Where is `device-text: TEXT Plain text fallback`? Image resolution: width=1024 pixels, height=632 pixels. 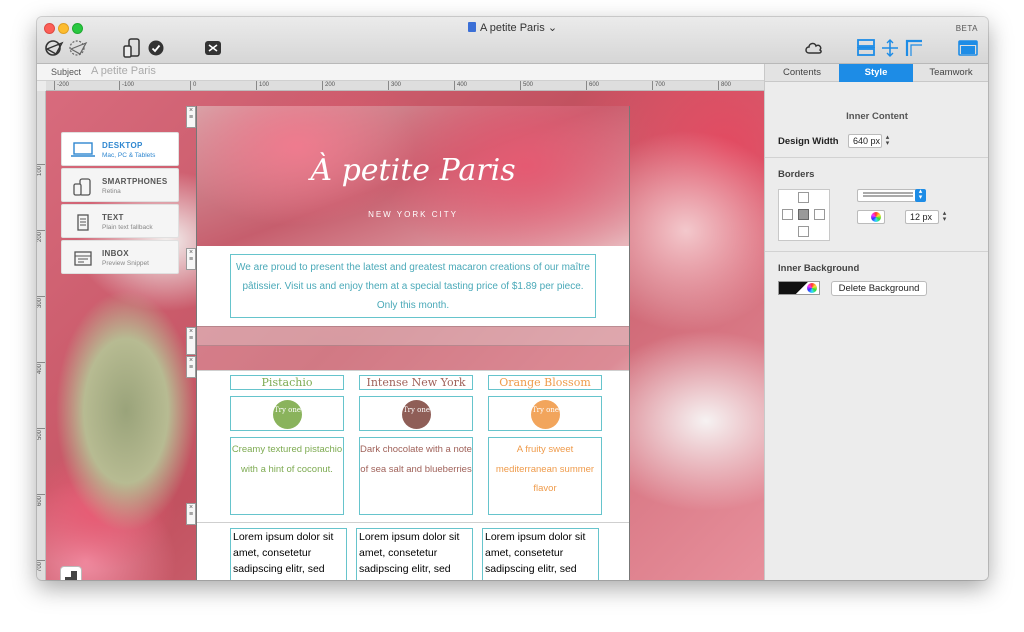
device-text: TEXT Plain text fallback is located at coordinates (120, 221).